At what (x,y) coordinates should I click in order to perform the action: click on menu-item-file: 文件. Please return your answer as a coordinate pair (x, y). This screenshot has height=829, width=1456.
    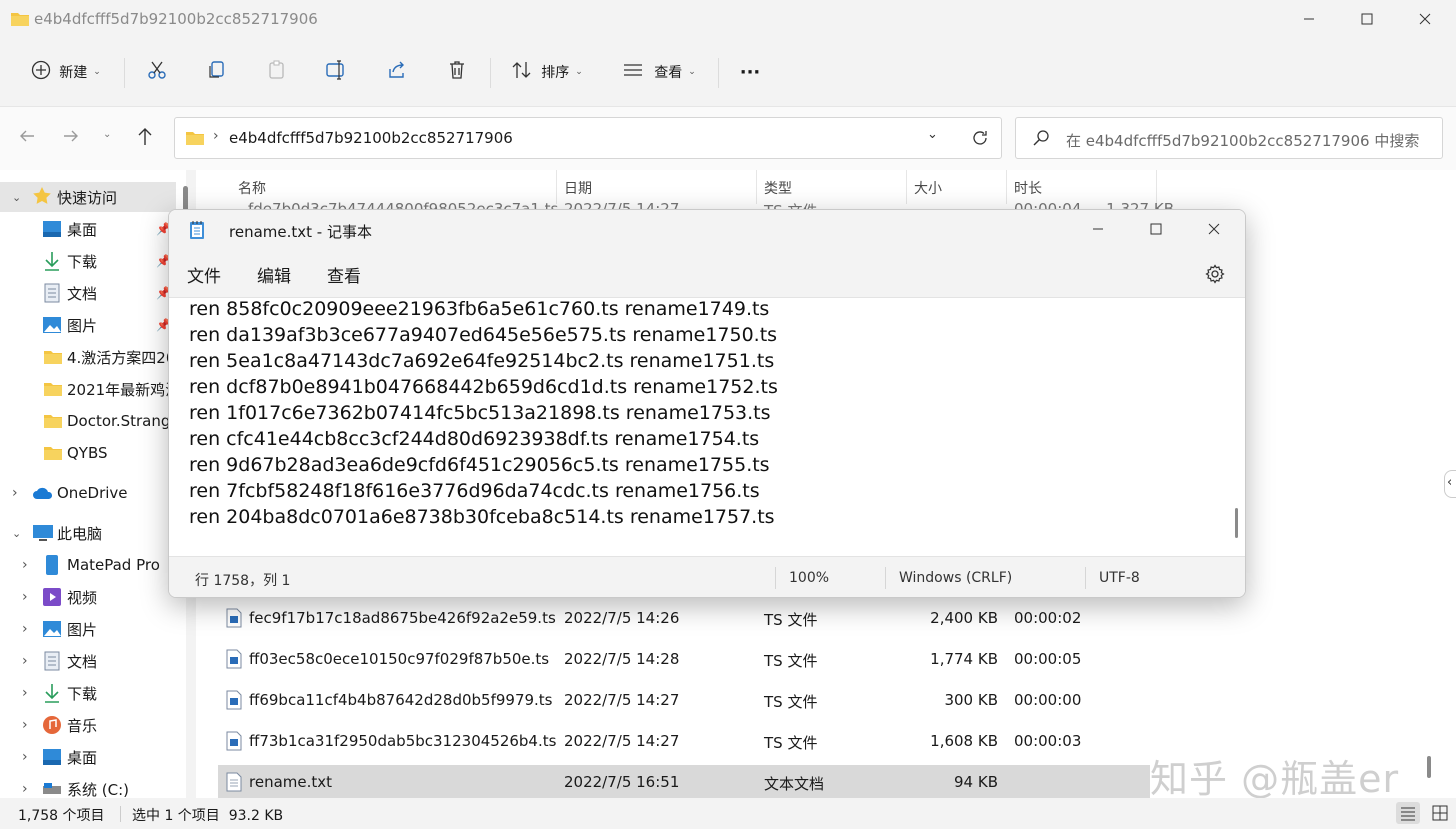
    Looking at the image, I should click on (204, 274).